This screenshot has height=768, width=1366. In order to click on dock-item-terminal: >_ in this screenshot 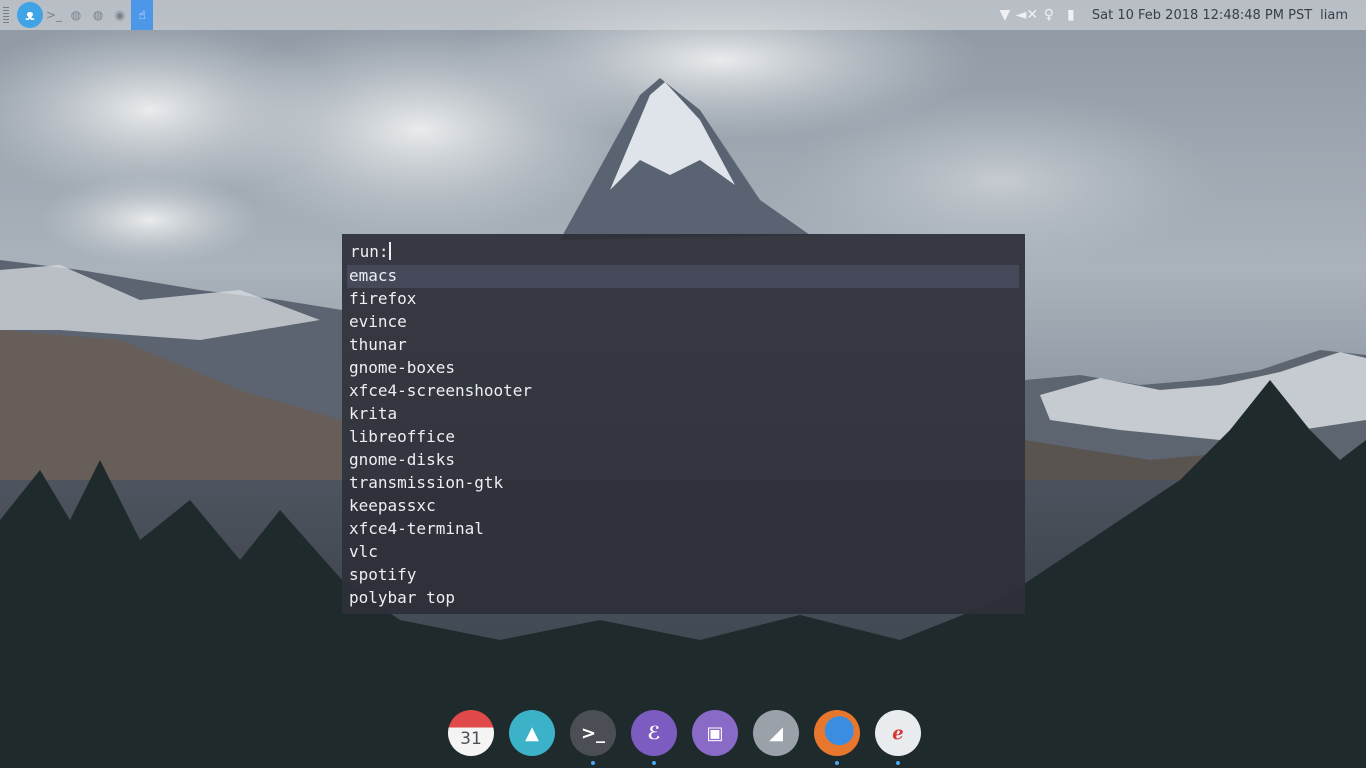, I will do `click(593, 737)`.